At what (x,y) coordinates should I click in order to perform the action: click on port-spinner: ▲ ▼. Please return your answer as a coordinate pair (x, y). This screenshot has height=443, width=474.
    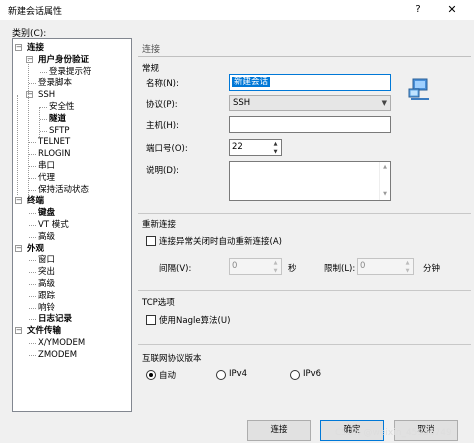
    Looking at the image, I should click on (275, 148).